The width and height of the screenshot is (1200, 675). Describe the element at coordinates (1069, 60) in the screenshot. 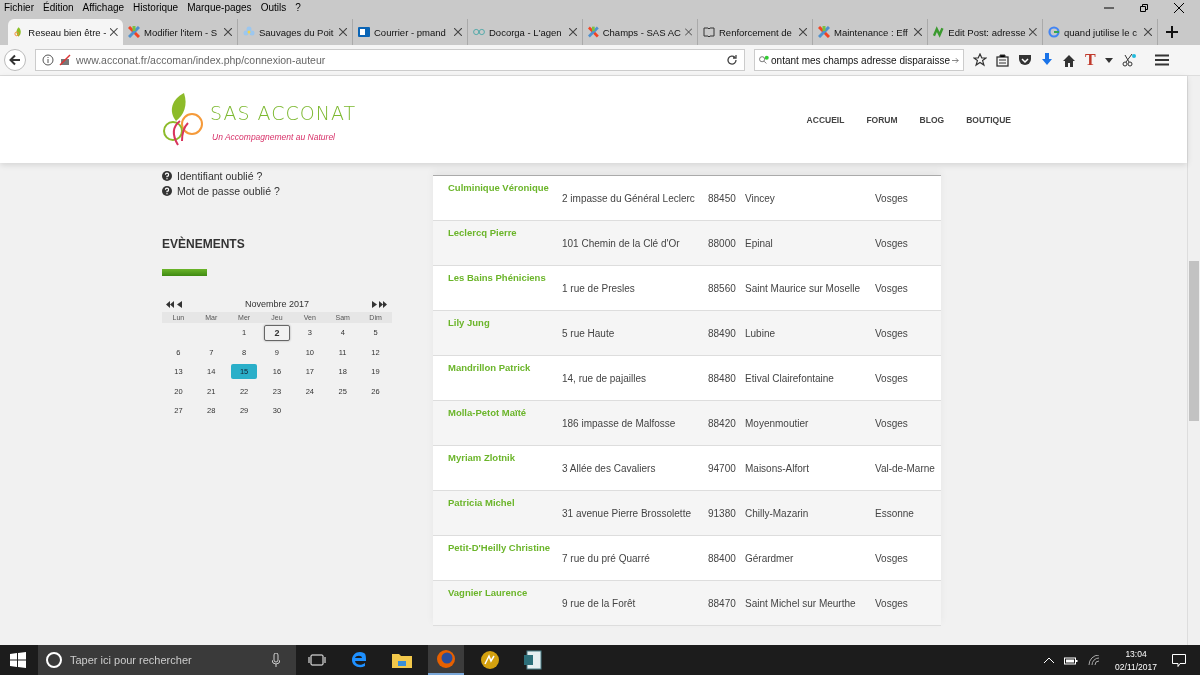

I see `home-icon` at that location.